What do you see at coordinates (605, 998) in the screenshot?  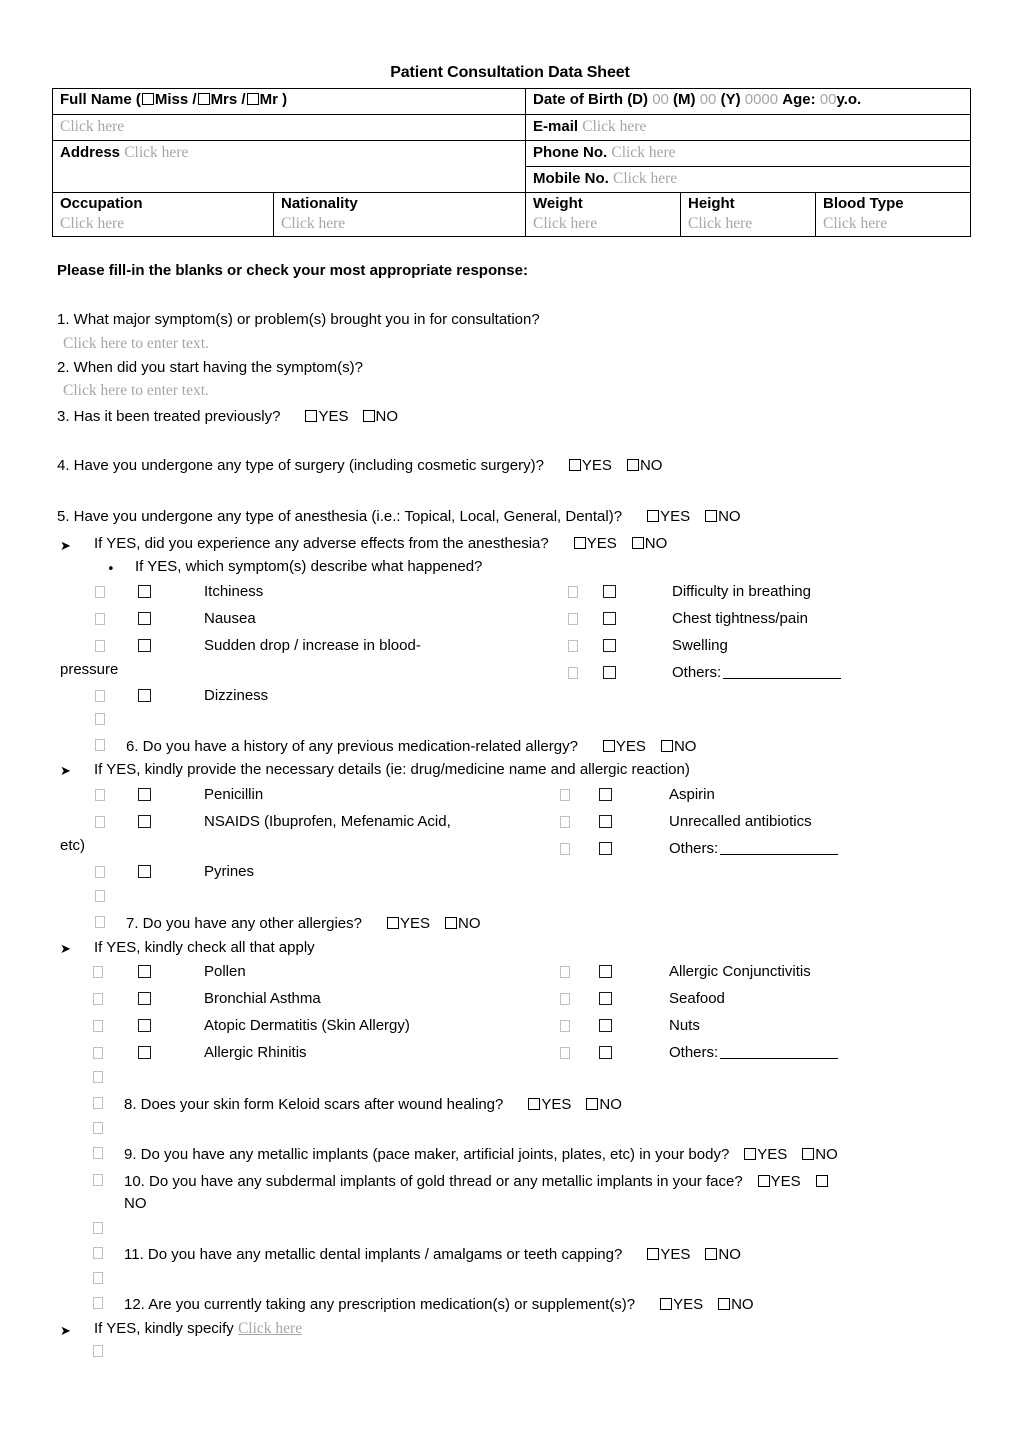 I see `checkbox-seafood` at bounding box center [605, 998].